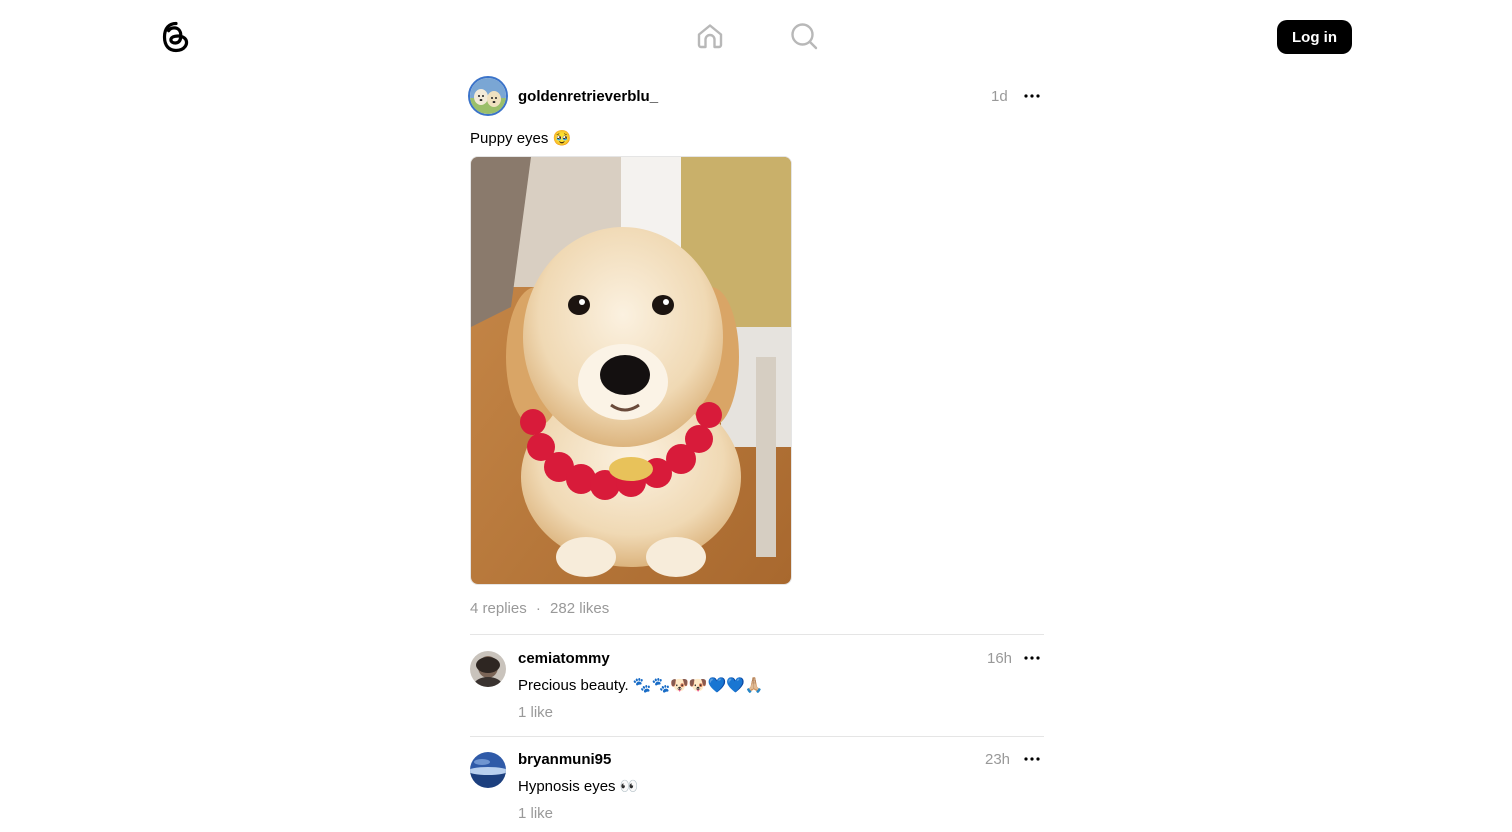 The height and width of the screenshot is (832, 1512). What do you see at coordinates (804, 36) in the screenshot?
I see `search-icon` at bounding box center [804, 36].